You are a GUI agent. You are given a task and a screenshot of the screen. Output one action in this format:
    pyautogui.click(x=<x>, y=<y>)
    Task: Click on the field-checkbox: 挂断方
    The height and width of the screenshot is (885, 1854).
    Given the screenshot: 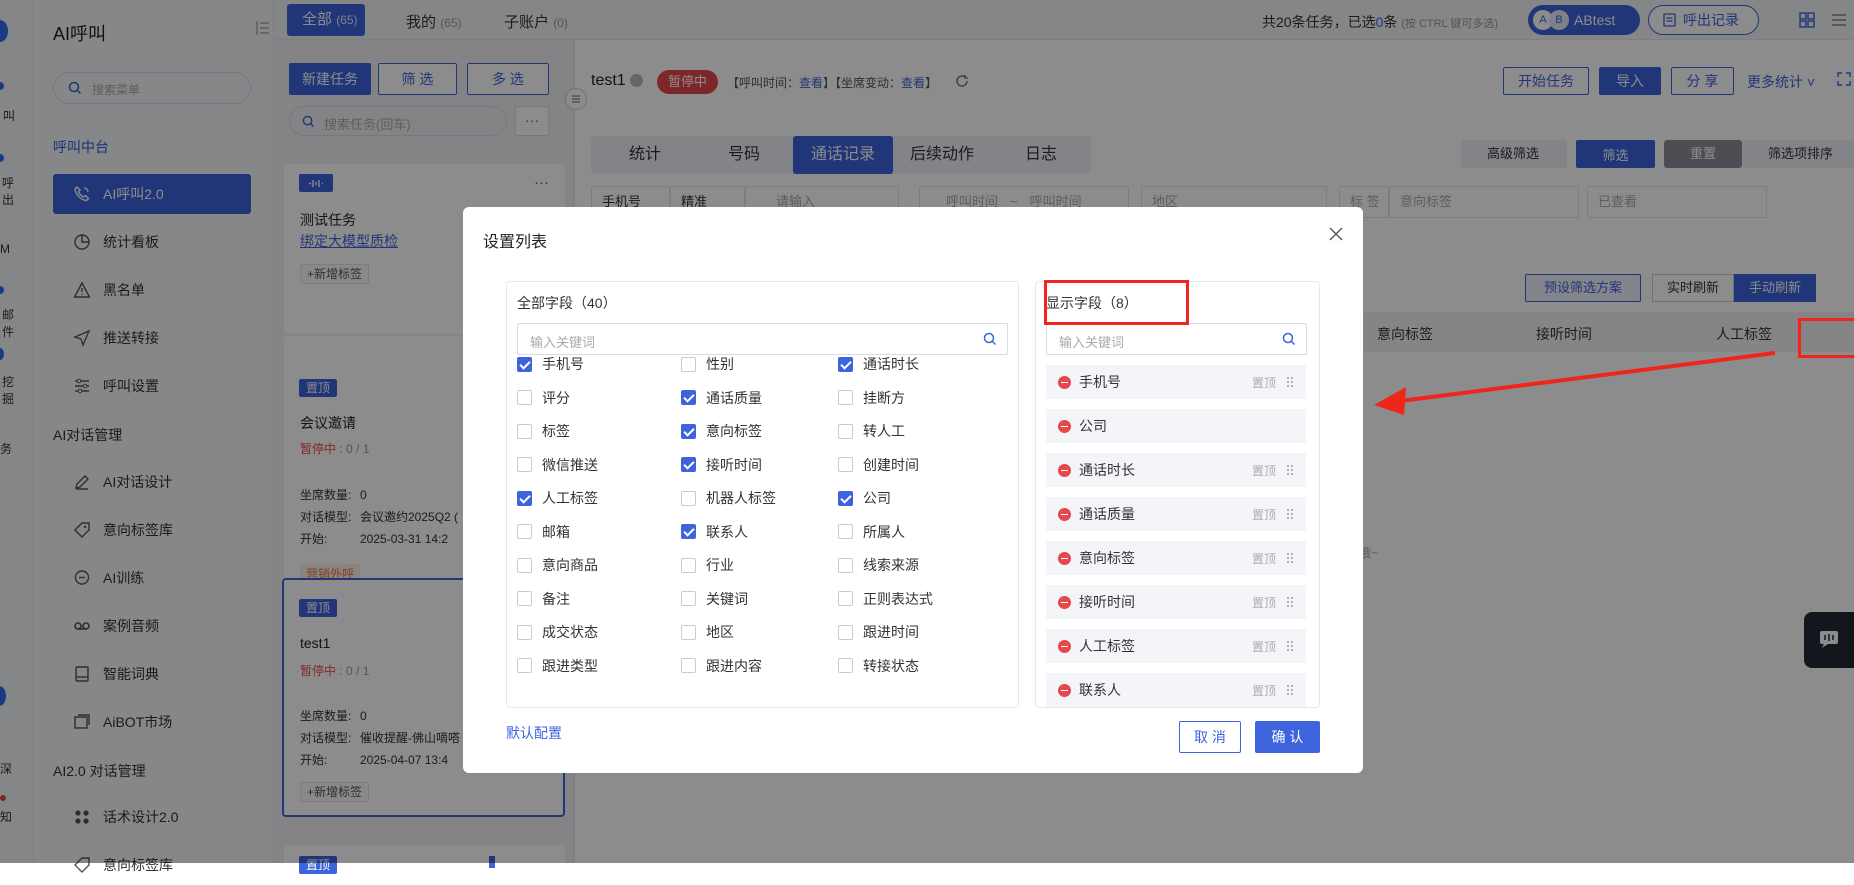 What is the action you would take?
    pyautogui.click(x=871, y=398)
    